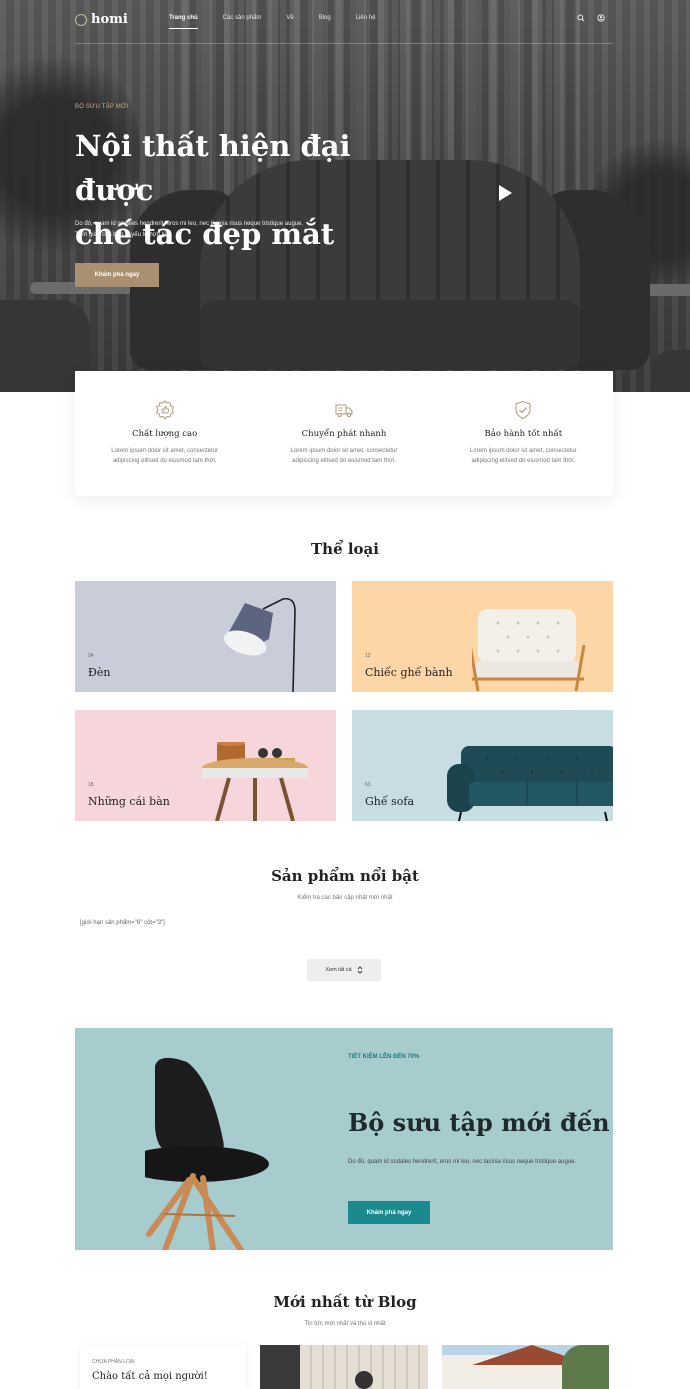 Image resolution: width=690 pixels, height=1389 pixels. What do you see at coordinates (91, 785) in the screenshot?
I see `category-count: 18` at bounding box center [91, 785].